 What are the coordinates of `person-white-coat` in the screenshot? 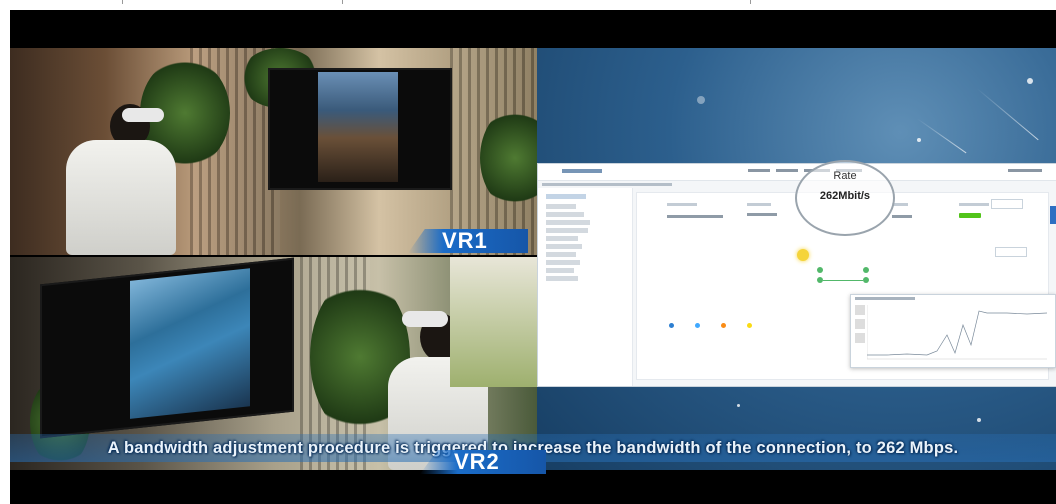 It's located at (121, 197).